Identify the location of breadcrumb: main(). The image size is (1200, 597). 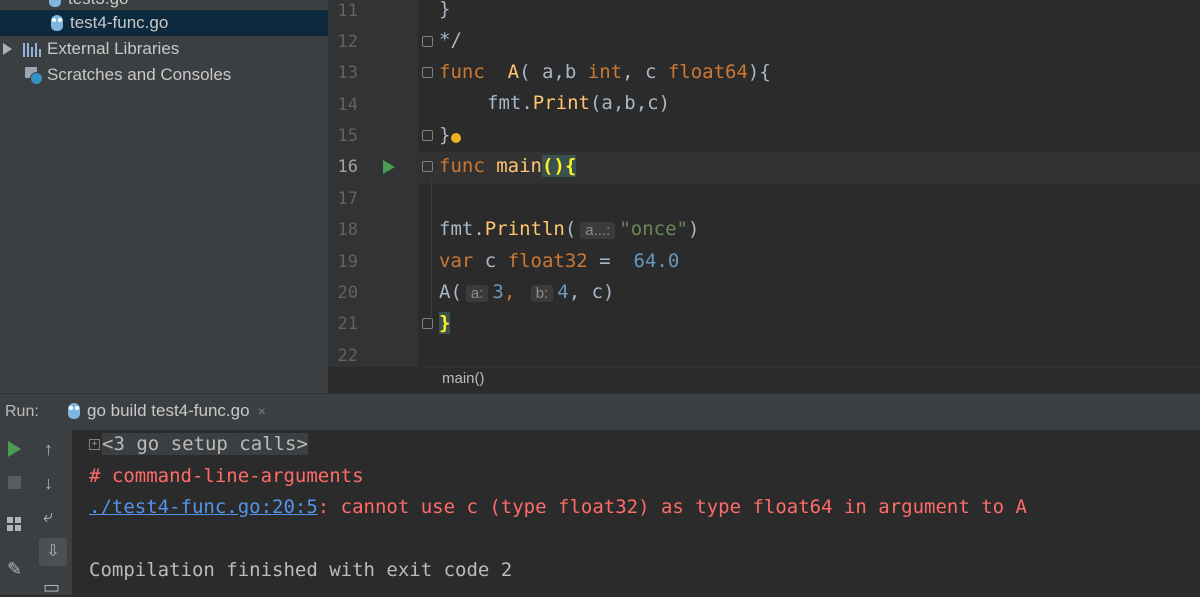
(463, 378).